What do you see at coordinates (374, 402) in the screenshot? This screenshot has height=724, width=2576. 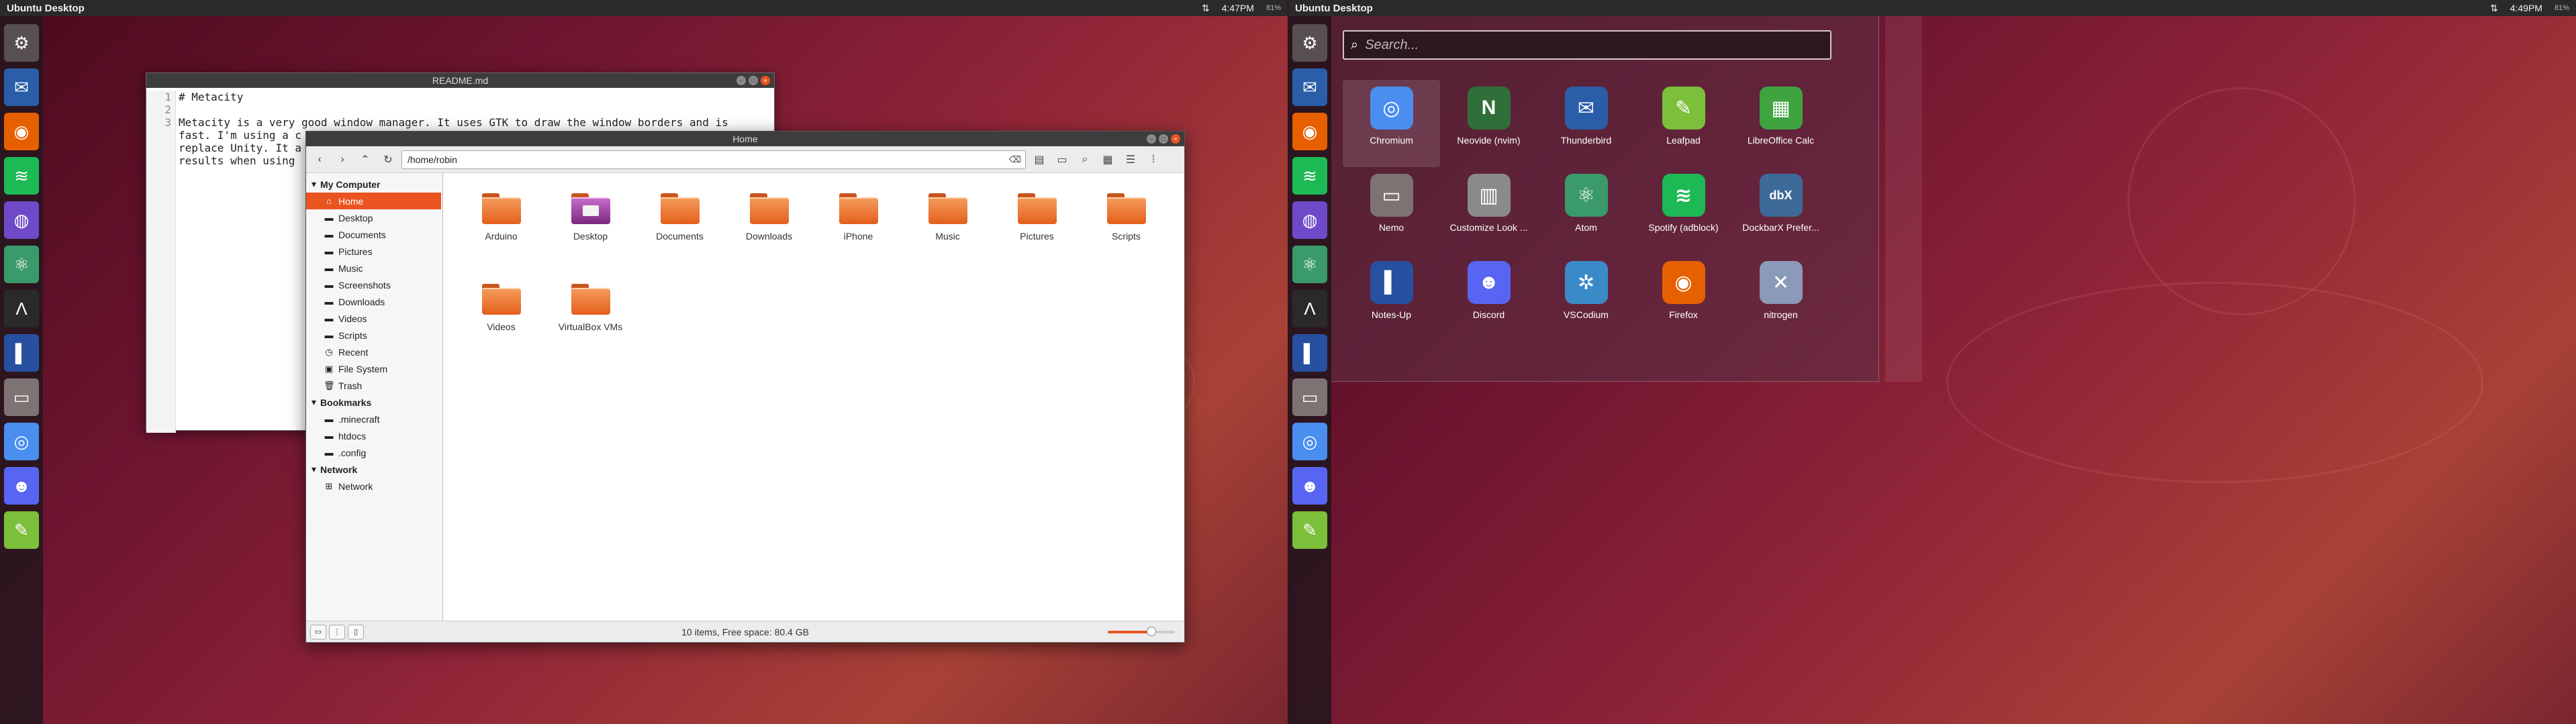 I see `sidebar-section-header: ▾ Bookmarks` at bounding box center [374, 402].